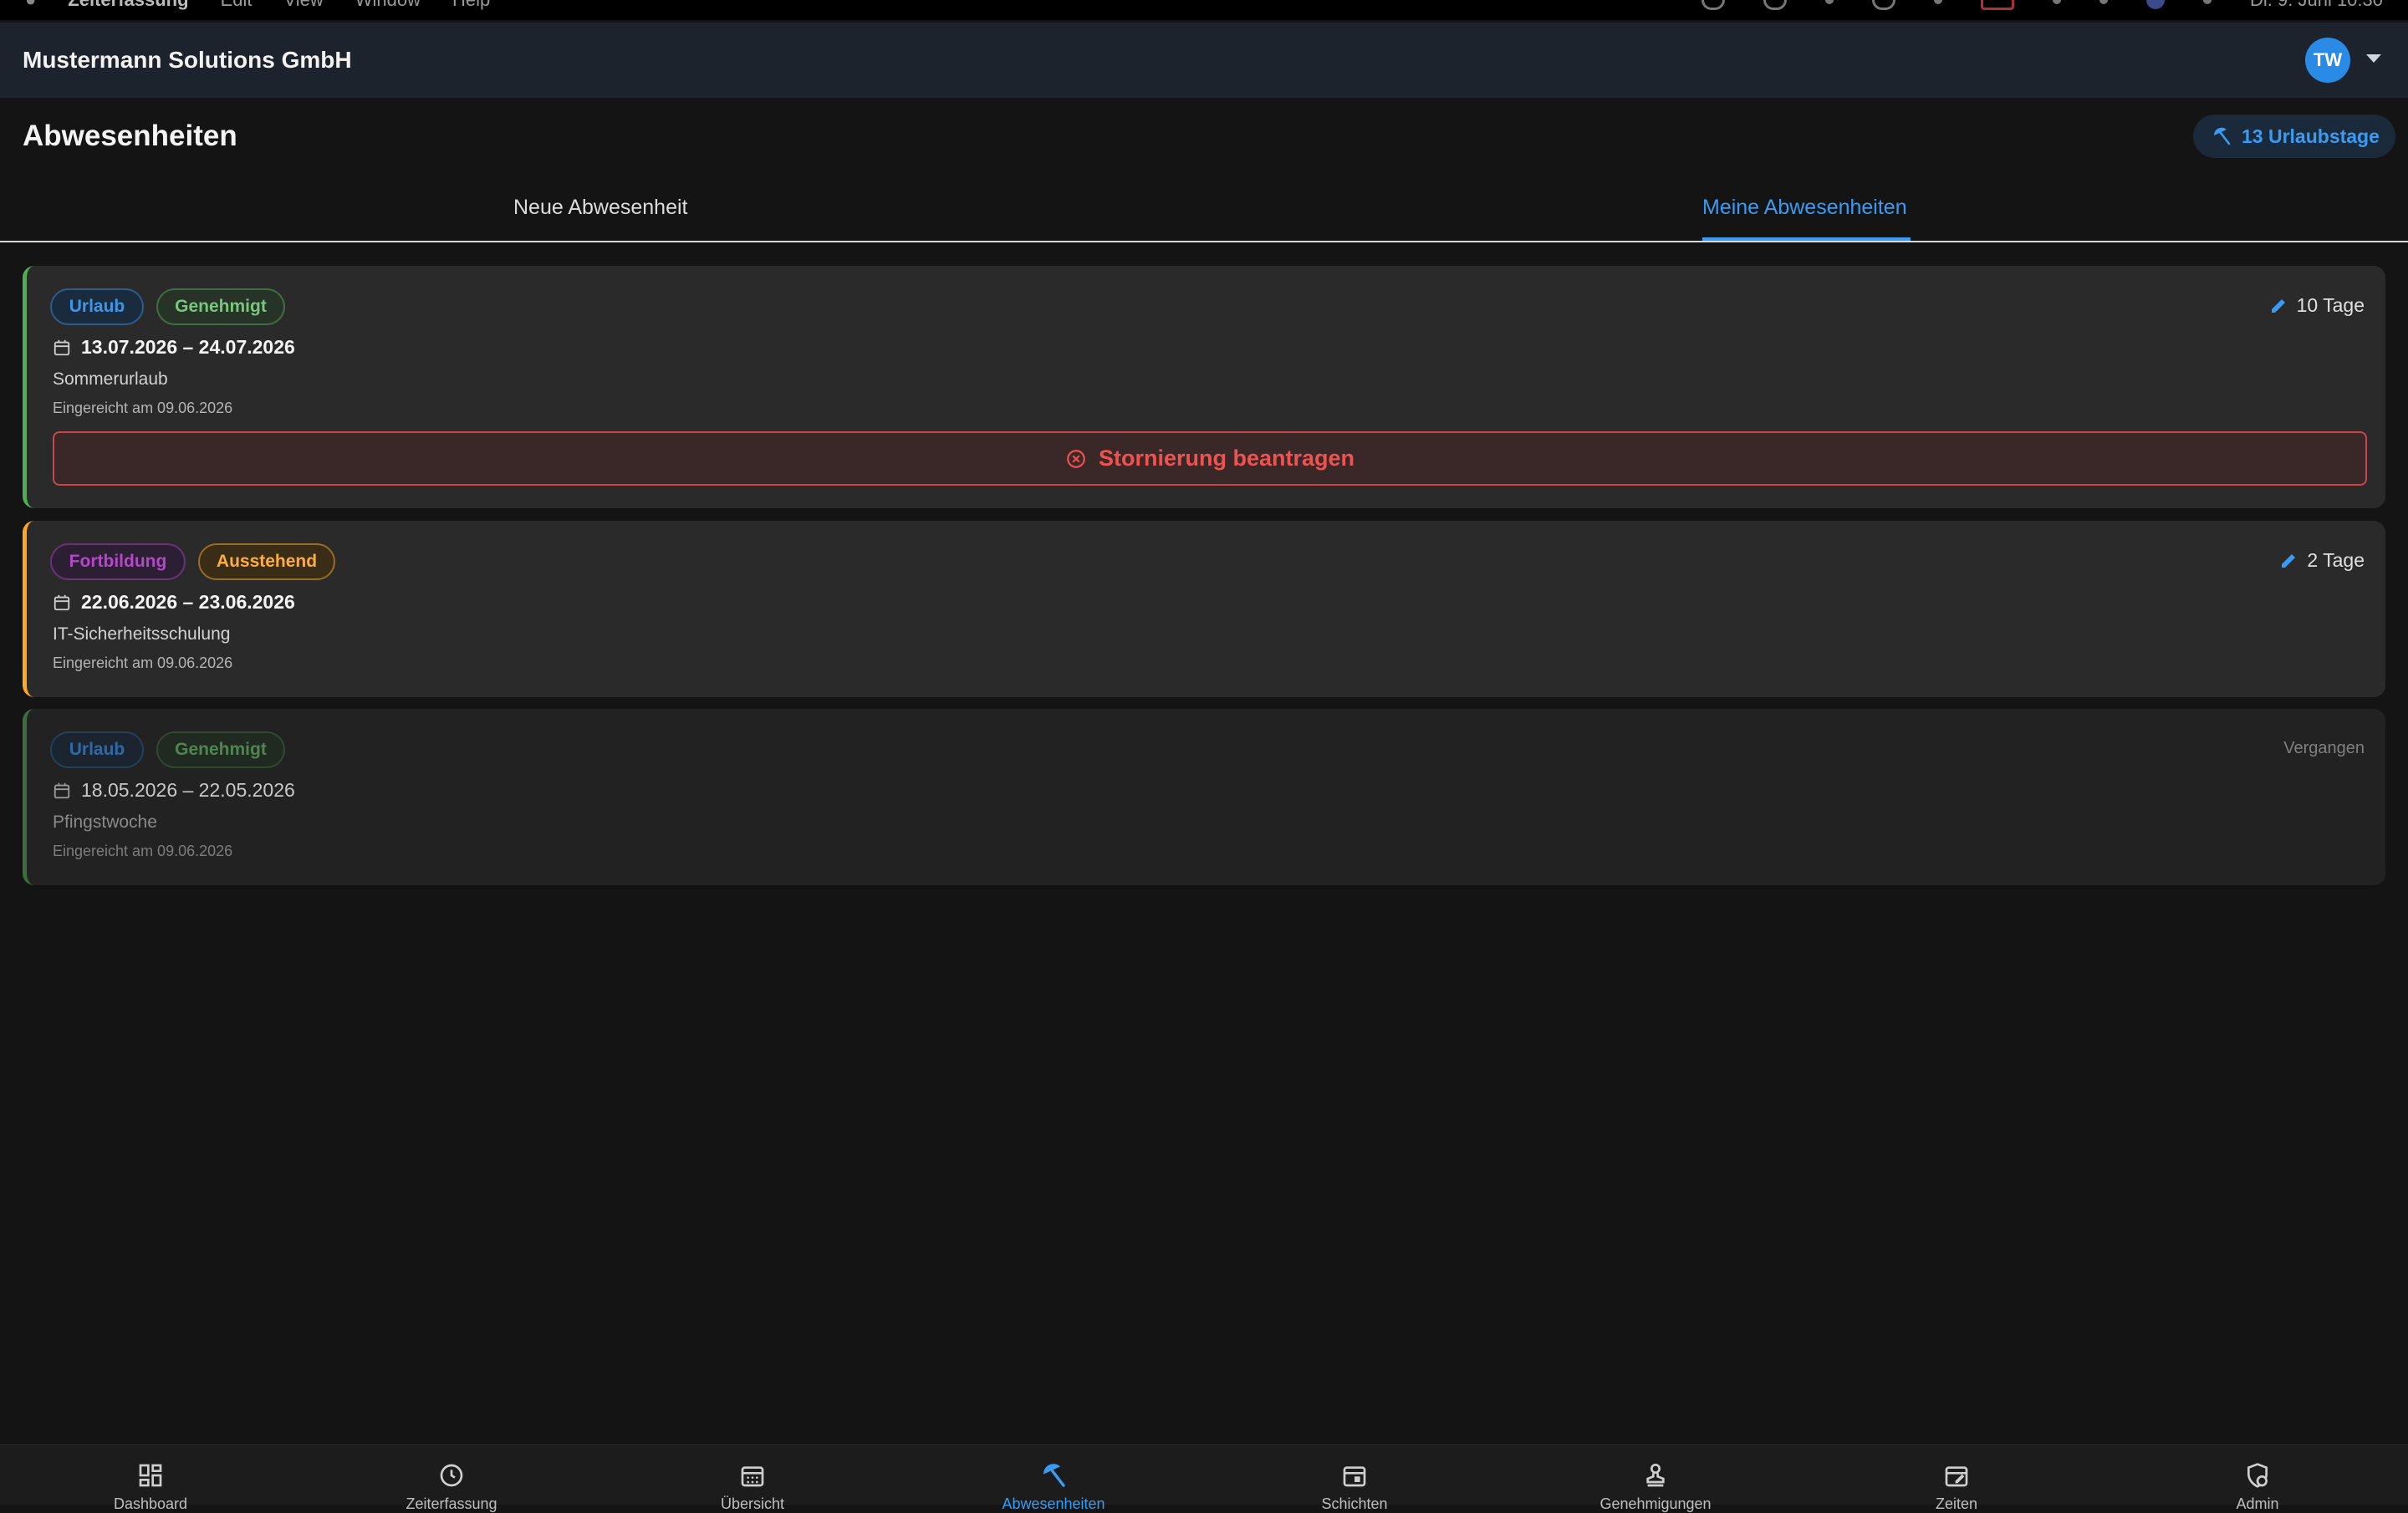 The width and height of the screenshot is (2408, 1513). I want to click on absence-description: Sommerurlaub, so click(111, 379).